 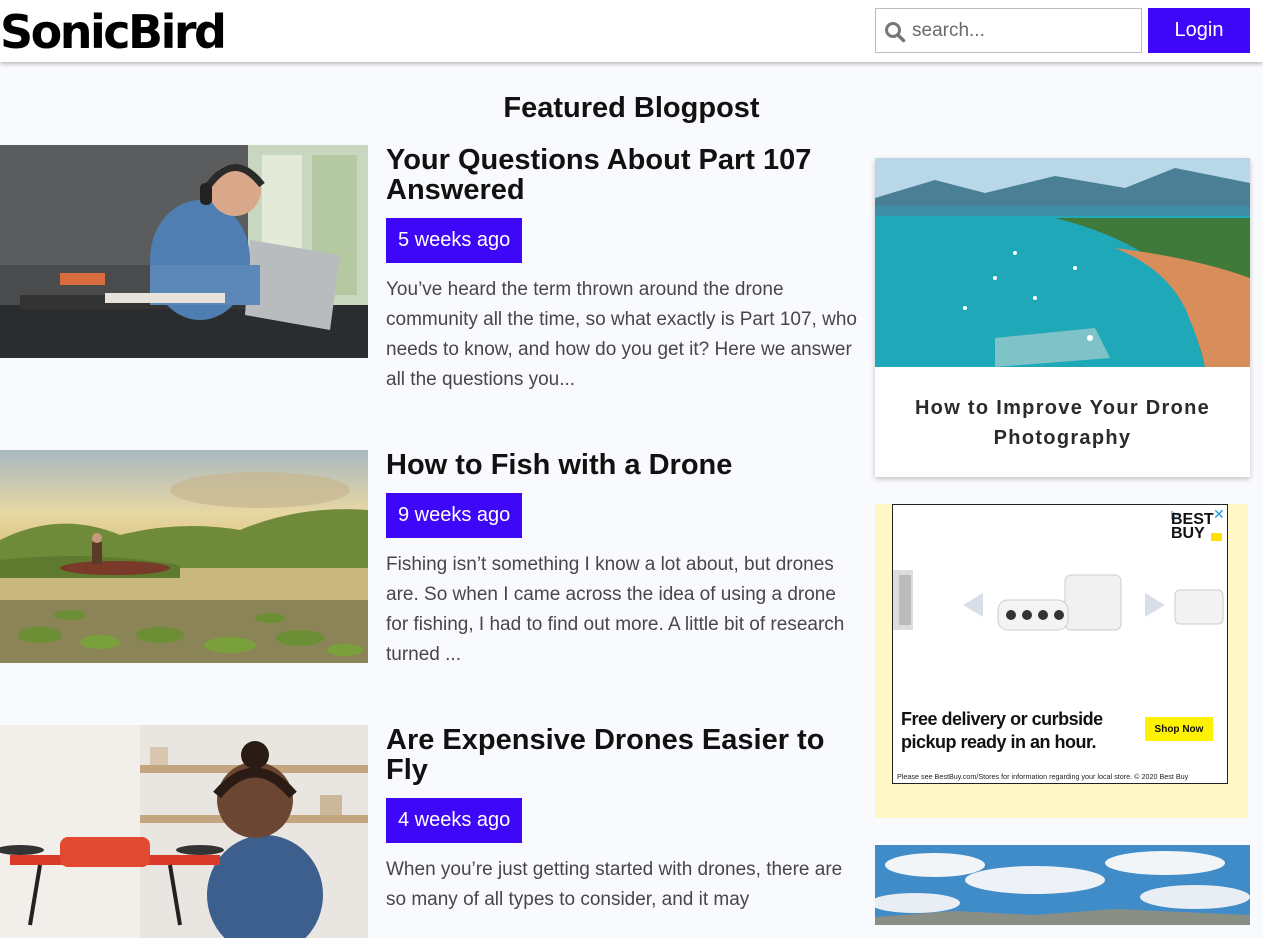 I want to click on section-heading: Featured Blogpost, so click(x=631, y=108).